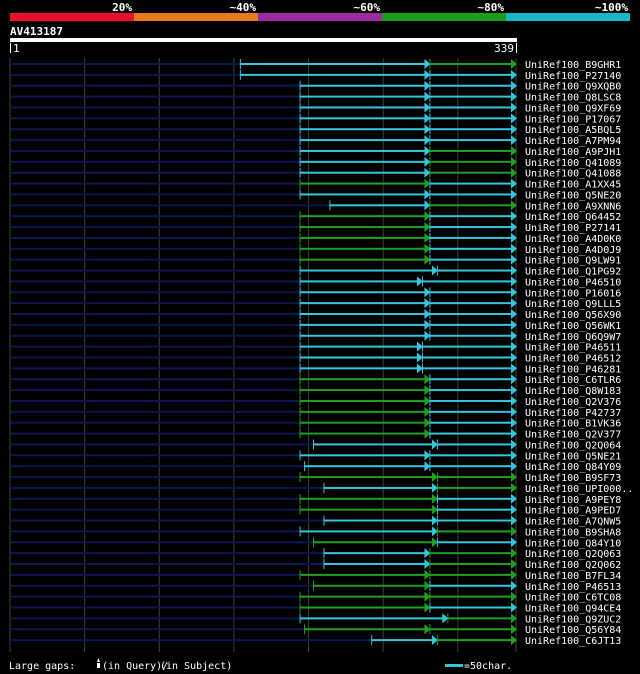 Image resolution: width=640 pixels, height=674 pixels. Describe the element at coordinates (315, 434) in the screenshot. I see `hit-row: UniRef100_Q2V377` at that location.